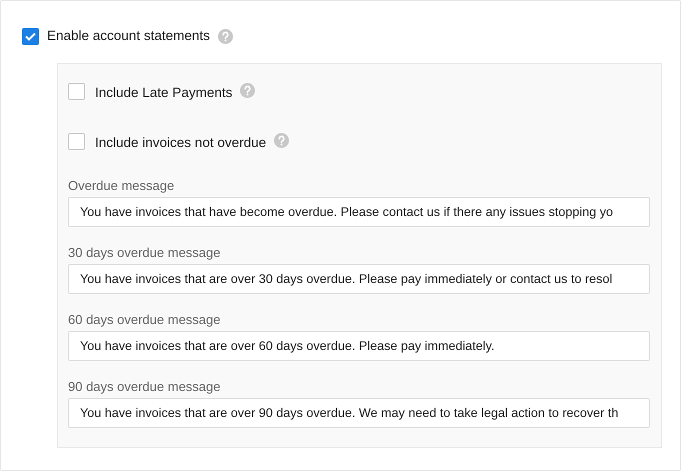 The image size is (682, 472). What do you see at coordinates (359, 279) in the screenshot?
I see `message-field: You have invoices that are over 30 days overdue. Please pay immediately or contact us to resol` at bounding box center [359, 279].